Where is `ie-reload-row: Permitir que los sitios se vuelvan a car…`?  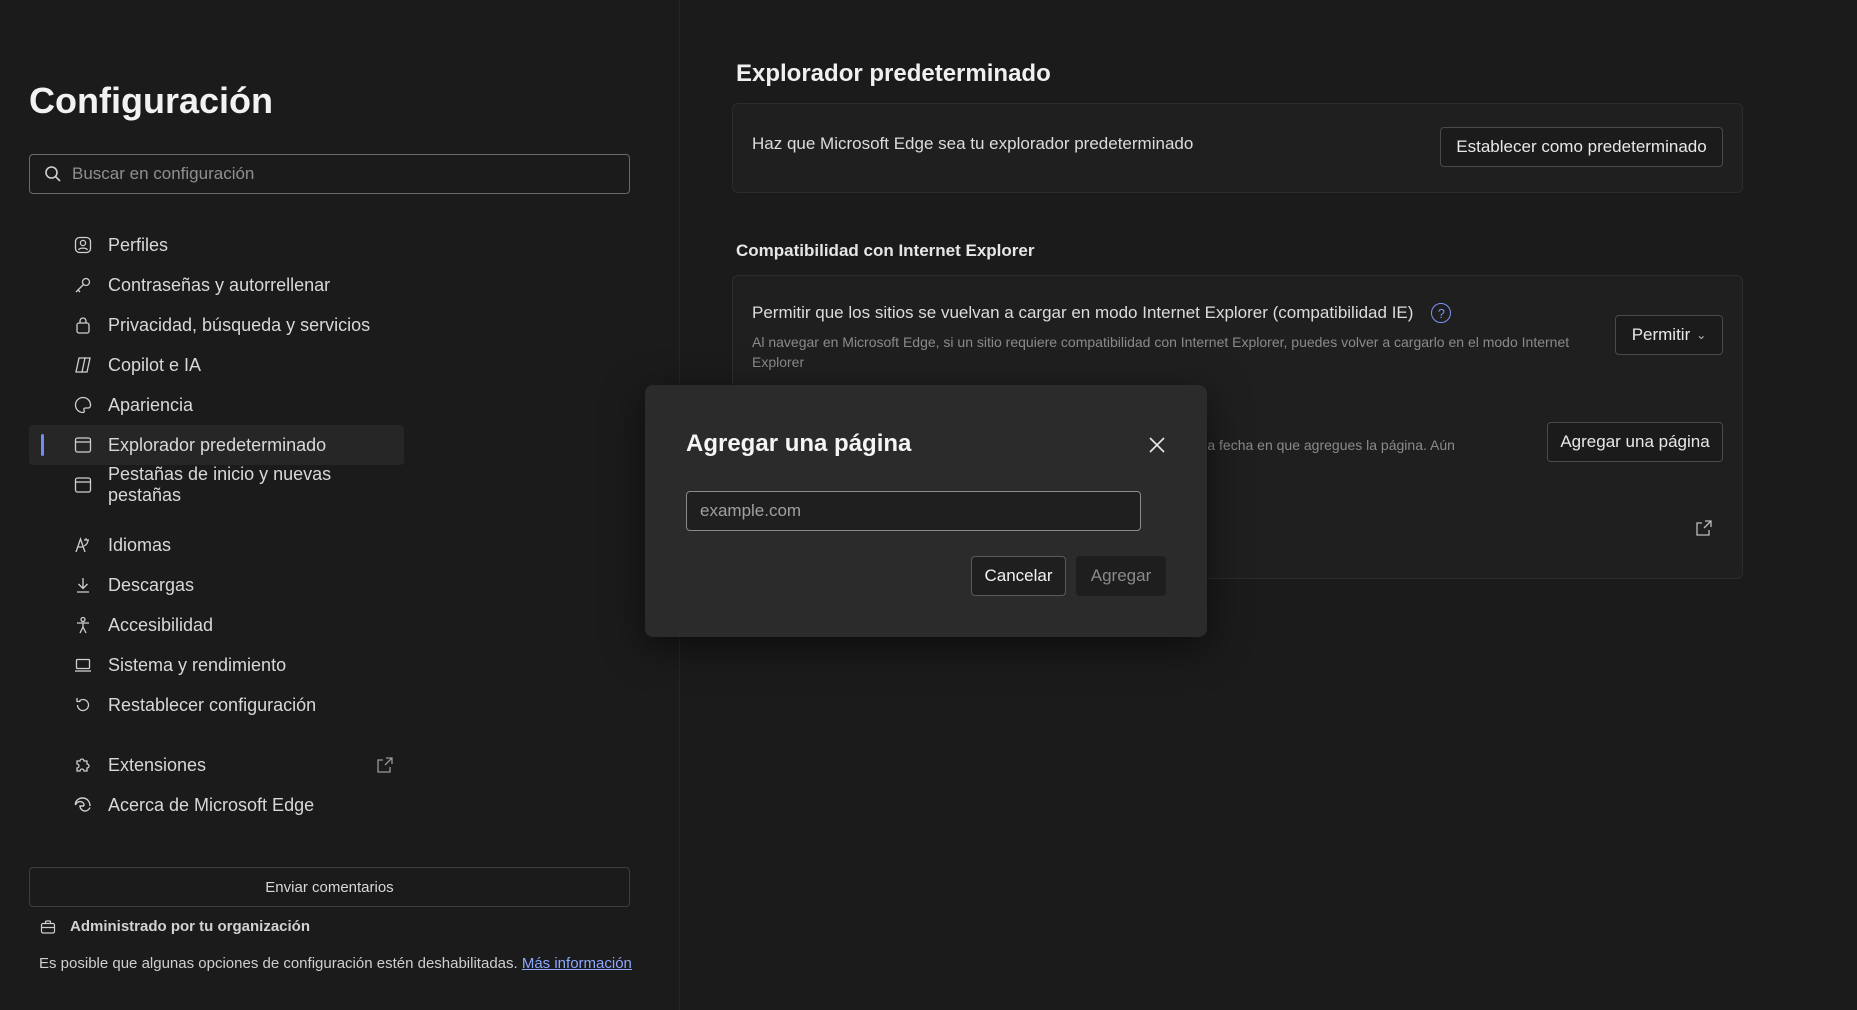 ie-reload-row: Permitir que los sitios se vuelvan a car… is located at coordinates (1102, 313).